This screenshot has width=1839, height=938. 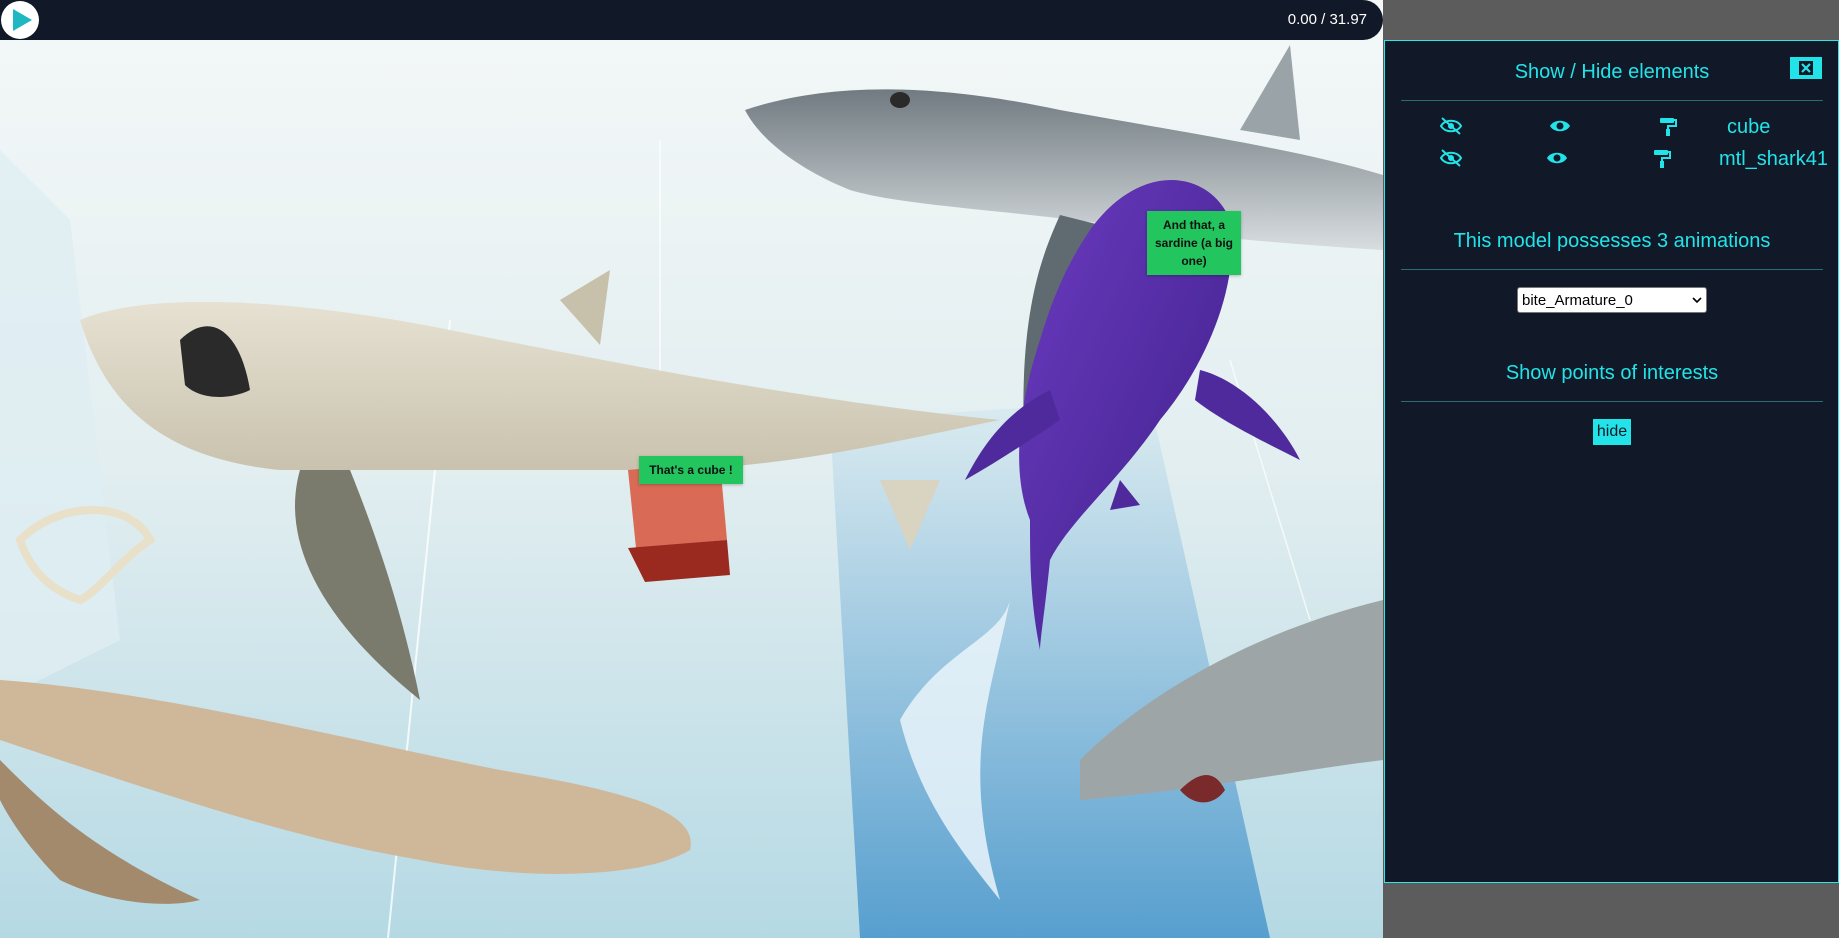 I want to click on animation-select: bite_Armature_0, so click(x=1612, y=300).